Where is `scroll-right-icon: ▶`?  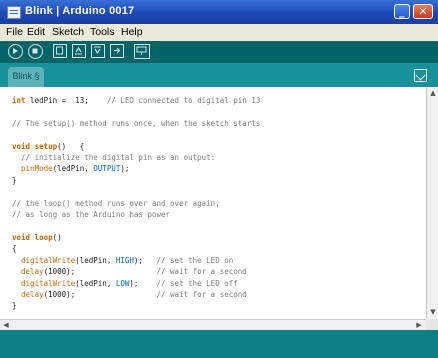 scroll-right-icon: ▶ is located at coordinates (419, 325).